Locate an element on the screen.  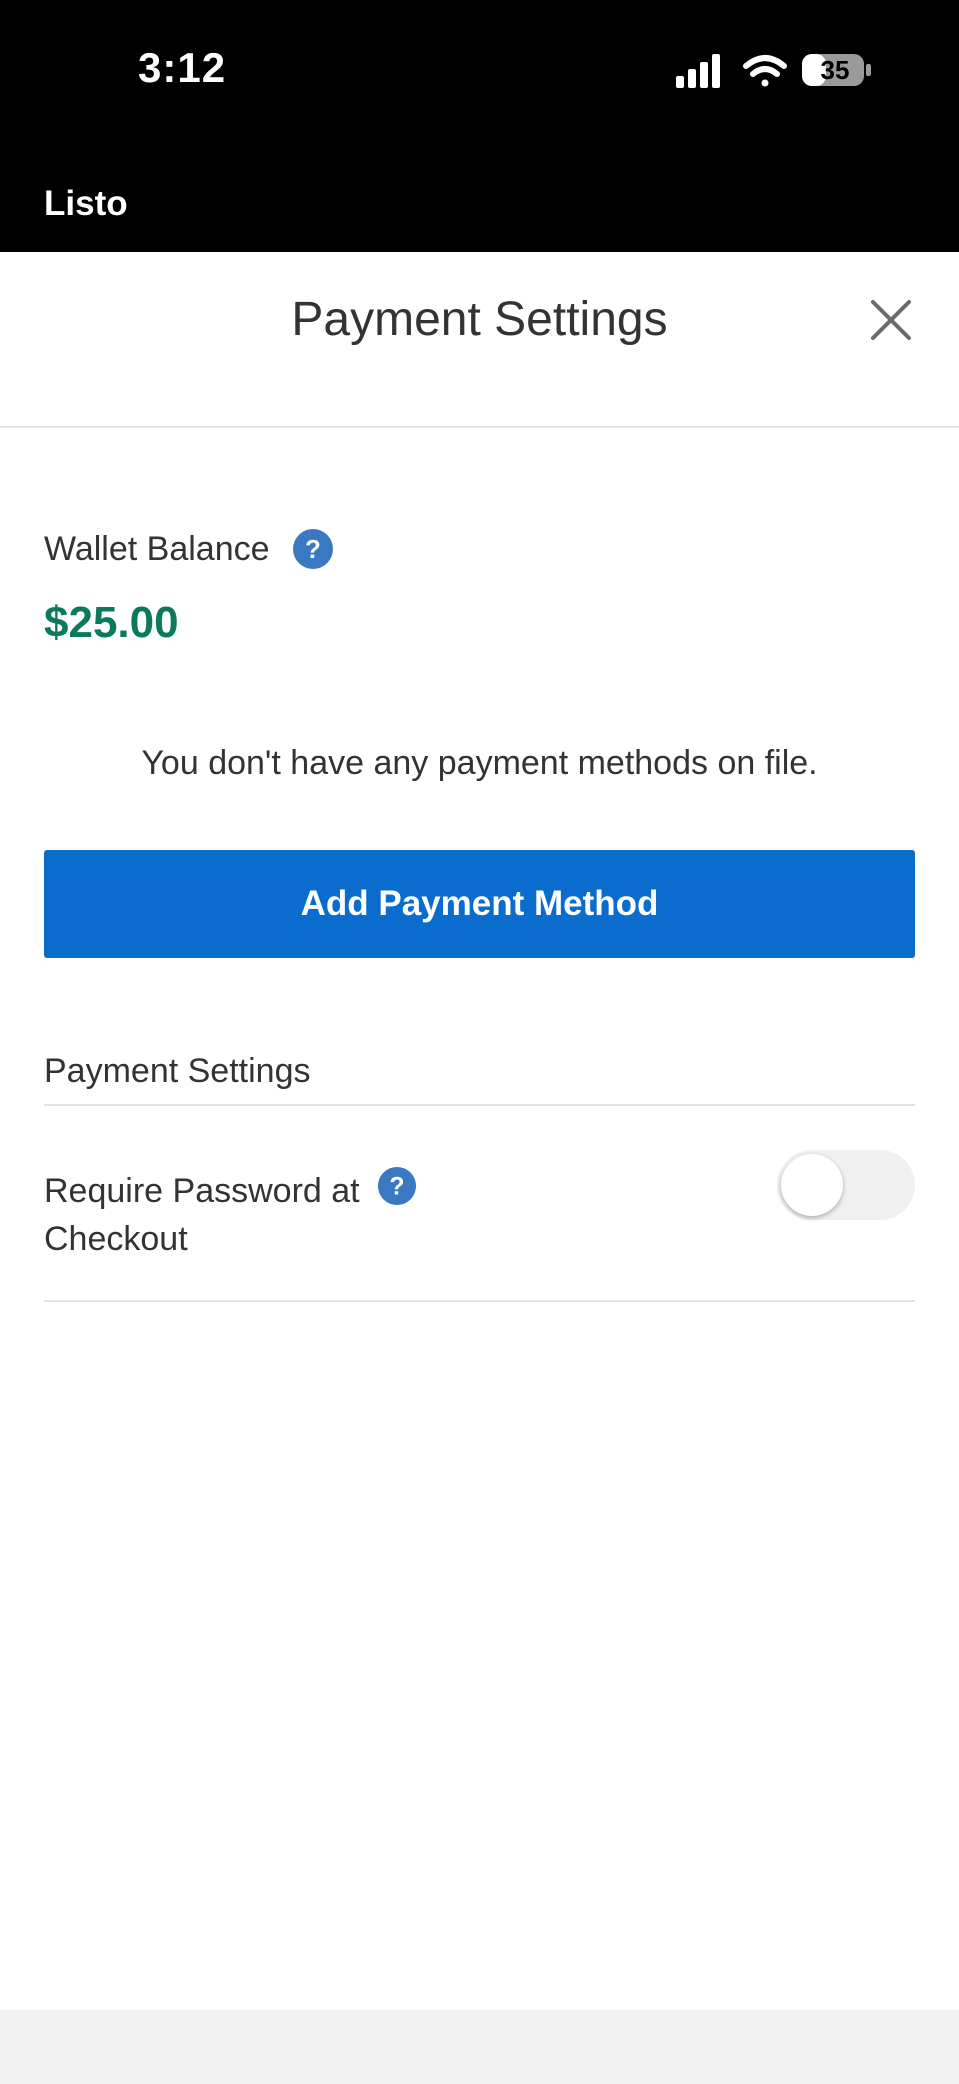
sheet-header: Payment Settings is located at coordinates (479, 340).